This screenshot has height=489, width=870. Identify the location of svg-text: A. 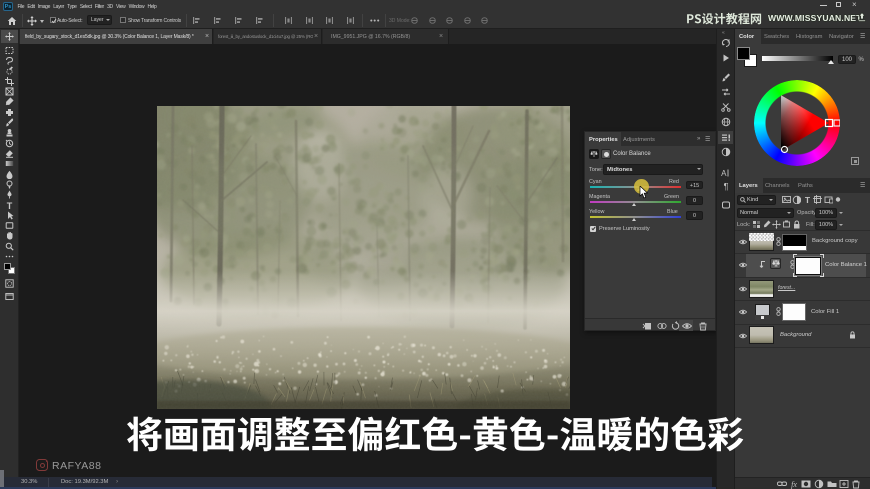
(724, 173).